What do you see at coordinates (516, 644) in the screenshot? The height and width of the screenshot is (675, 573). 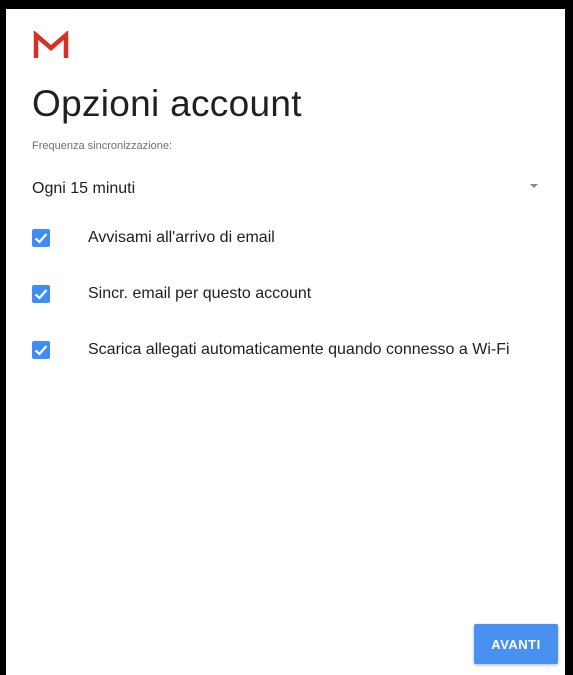 I see `next-button: AVANTI` at bounding box center [516, 644].